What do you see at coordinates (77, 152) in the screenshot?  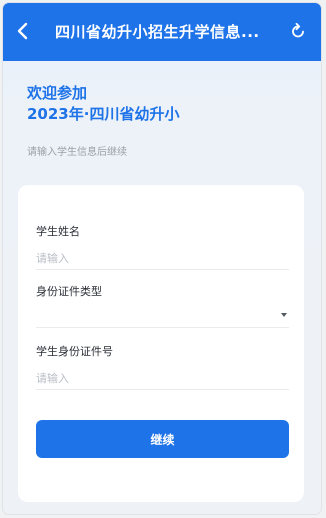 I see `instruction-text: 请输入学生信息后继续` at bounding box center [77, 152].